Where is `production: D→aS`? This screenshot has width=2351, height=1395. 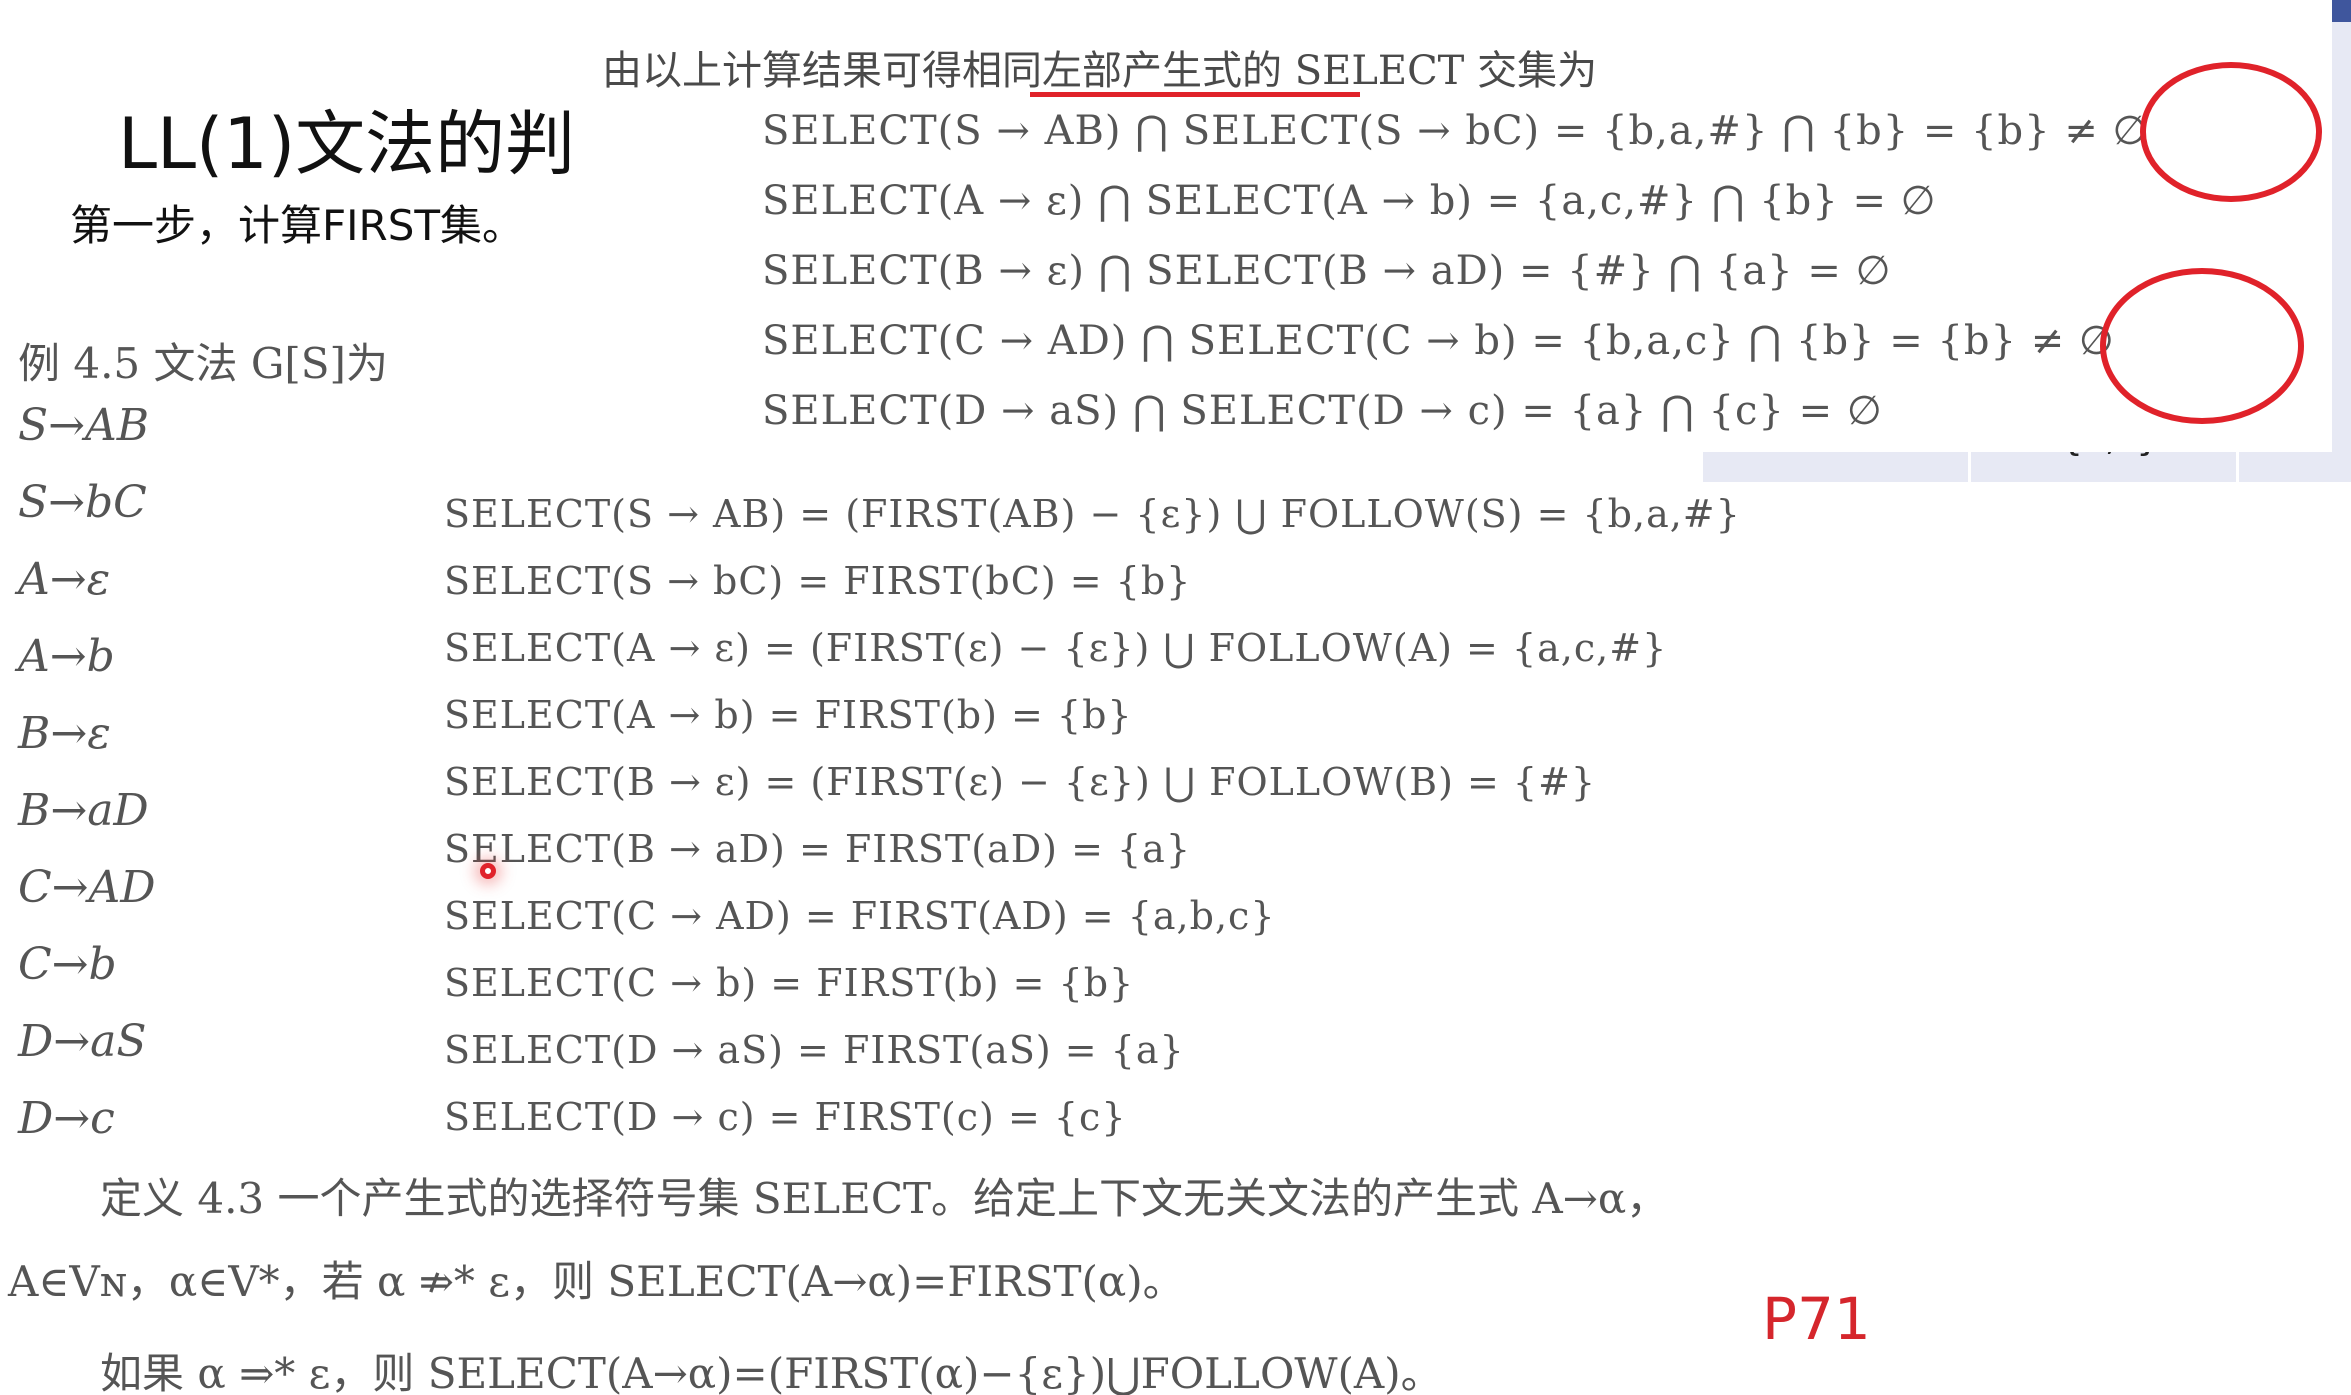 production: D→aS is located at coordinates (82, 1041).